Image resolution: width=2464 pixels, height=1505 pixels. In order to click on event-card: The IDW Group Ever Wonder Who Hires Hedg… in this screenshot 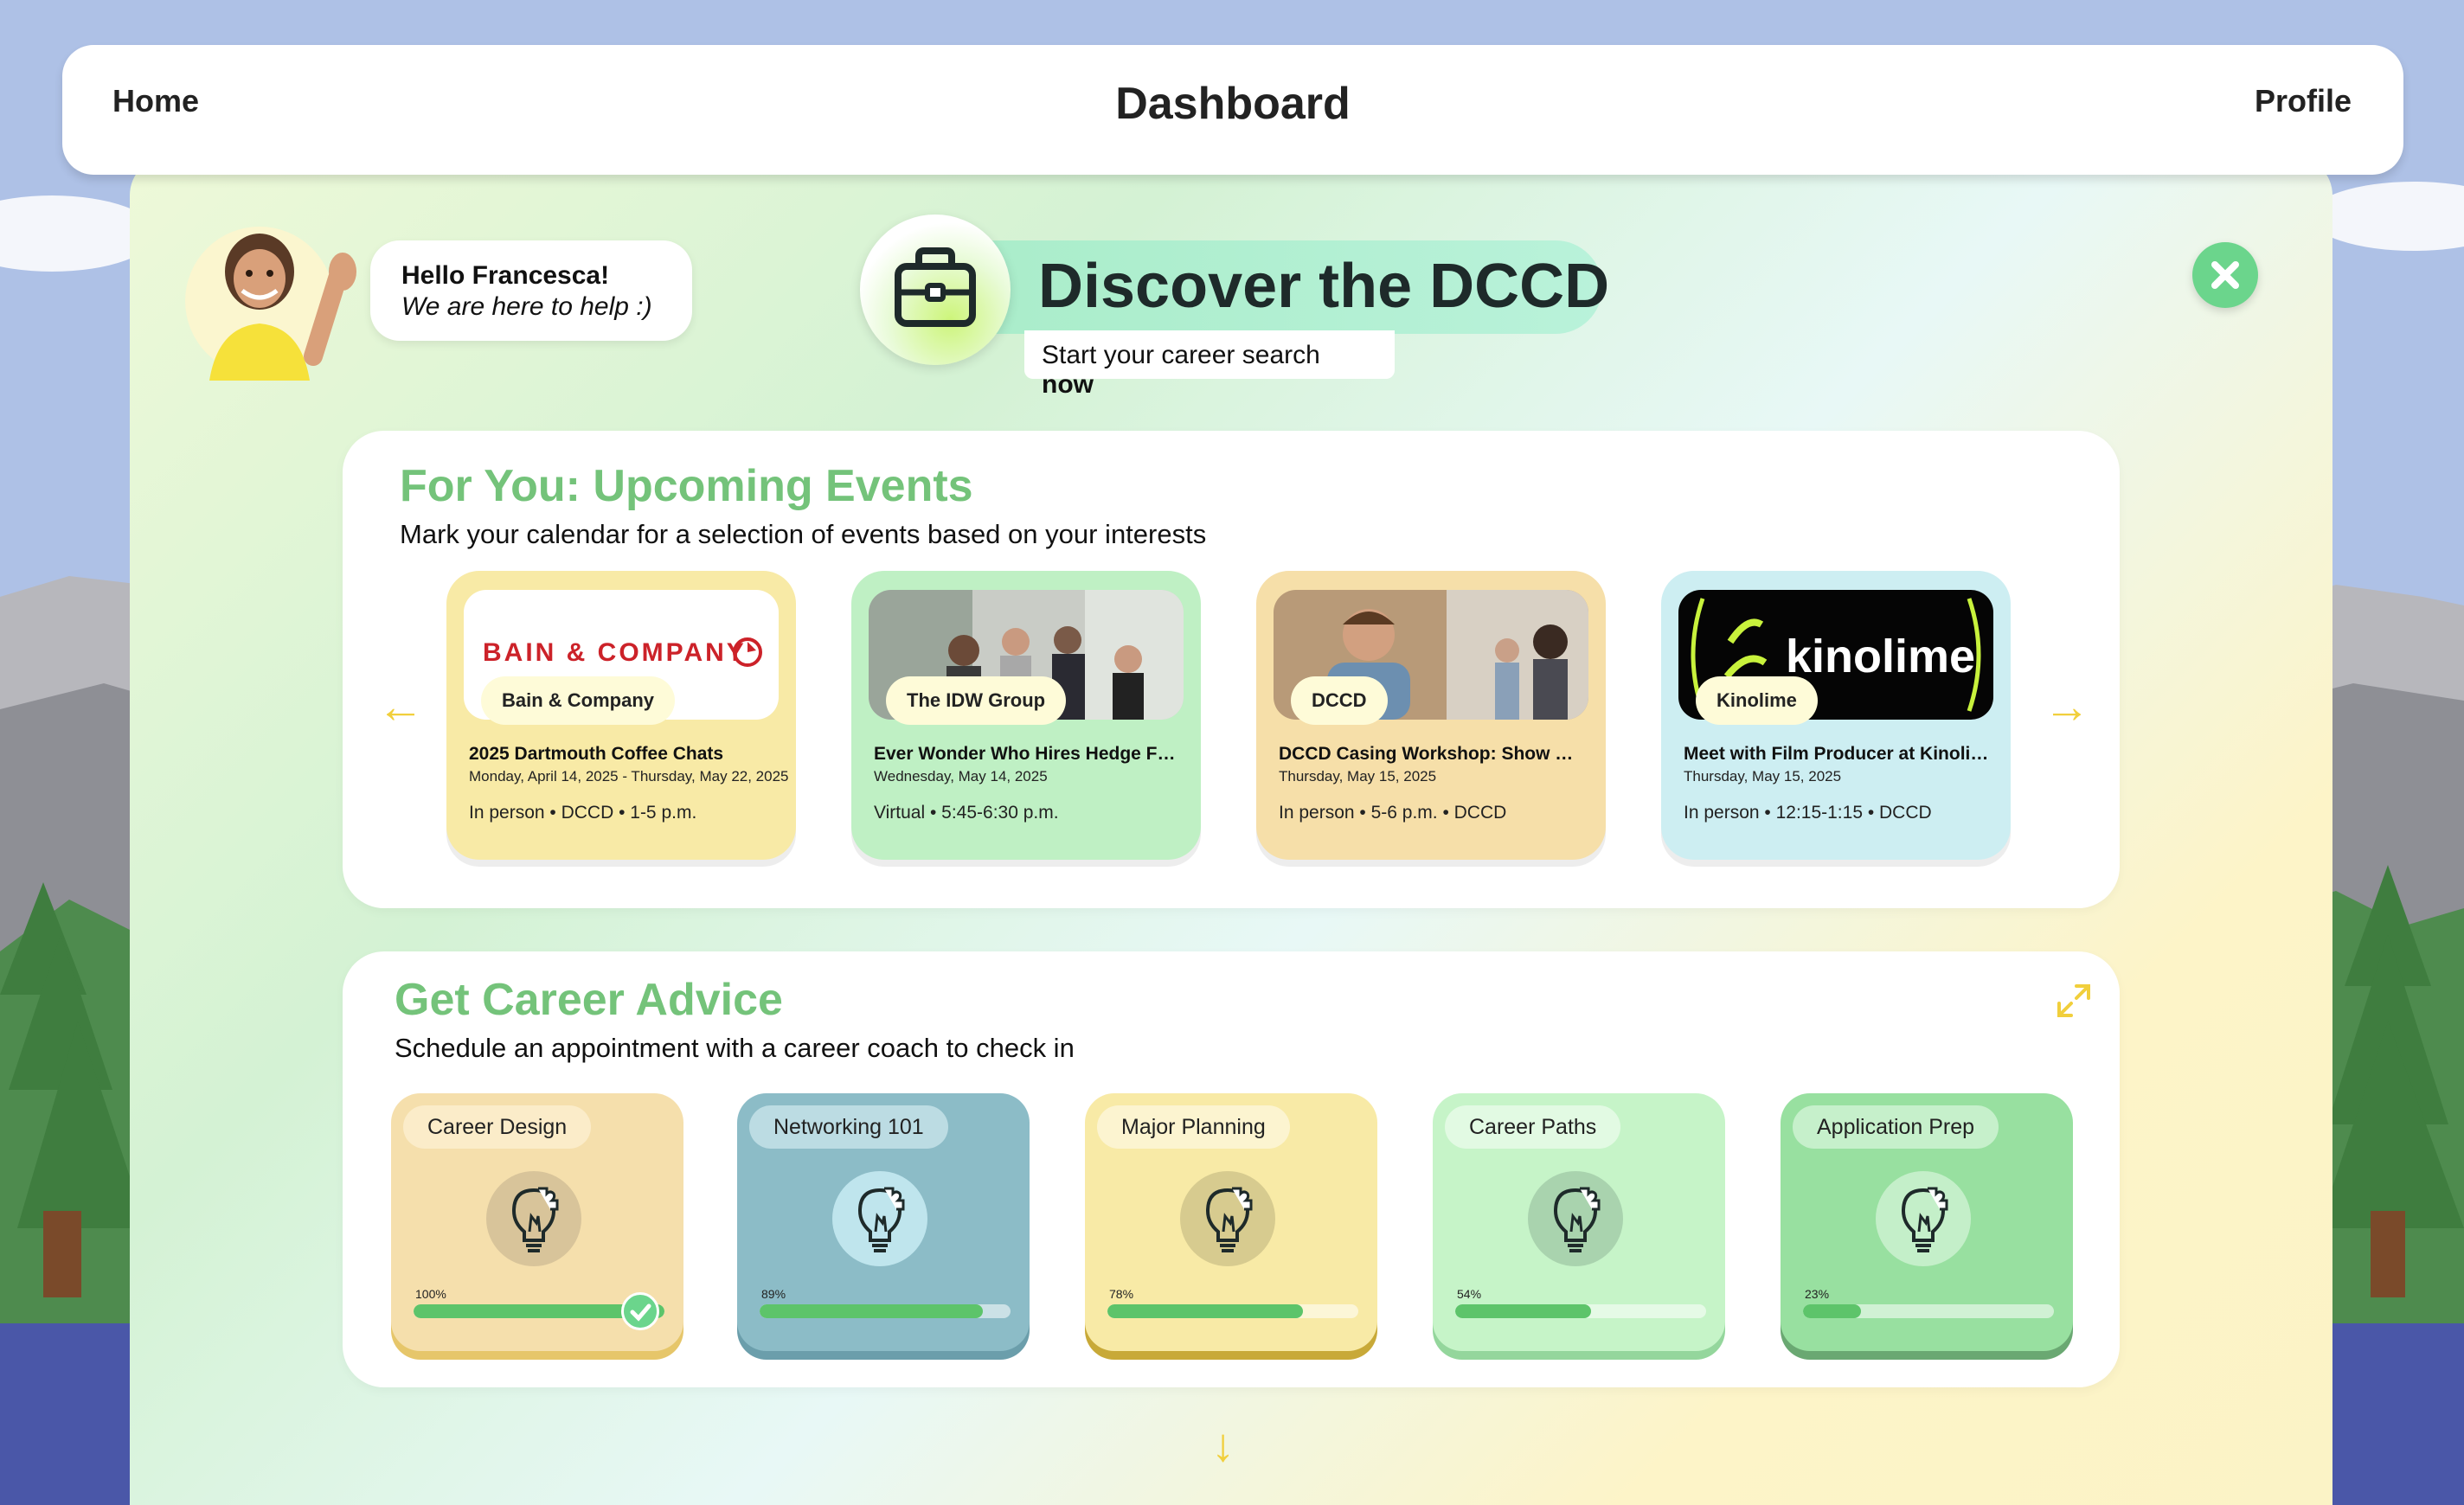, I will do `click(1026, 715)`.